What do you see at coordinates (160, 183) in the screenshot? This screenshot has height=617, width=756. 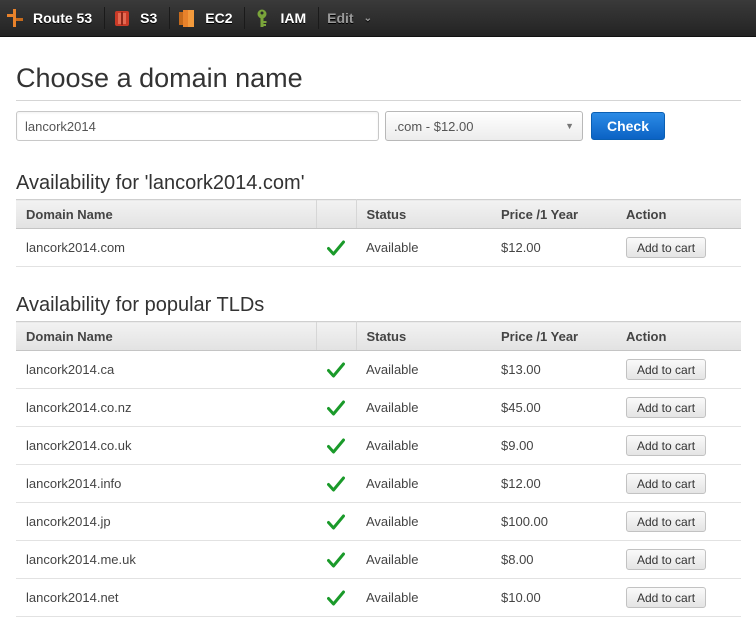 I see `primary-availability-title: Availability for 'lancork2014.com'` at bounding box center [160, 183].